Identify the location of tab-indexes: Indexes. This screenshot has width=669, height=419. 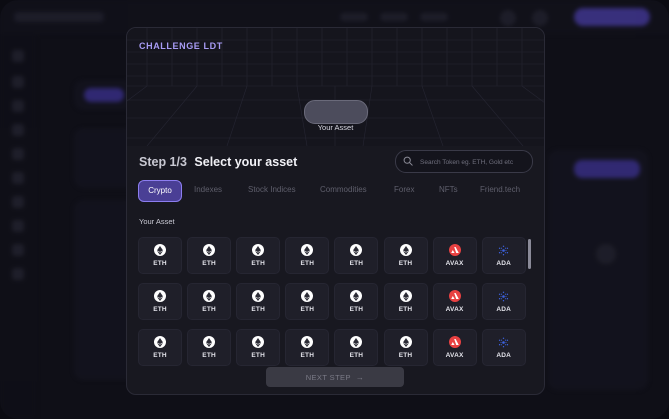
(208, 190).